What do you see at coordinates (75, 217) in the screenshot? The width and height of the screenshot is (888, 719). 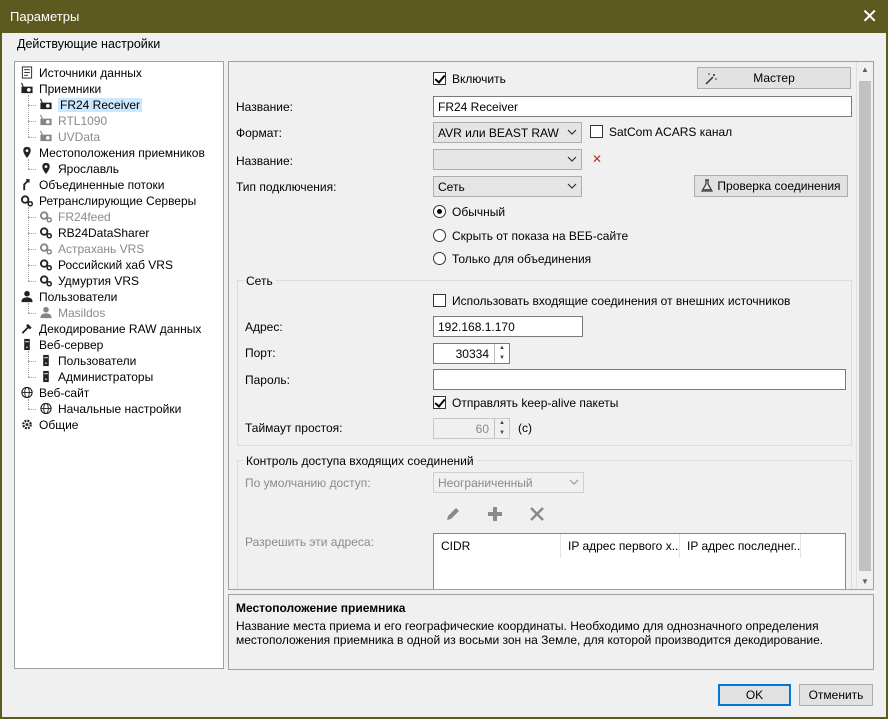 I see `tree-item: FR24feed` at bounding box center [75, 217].